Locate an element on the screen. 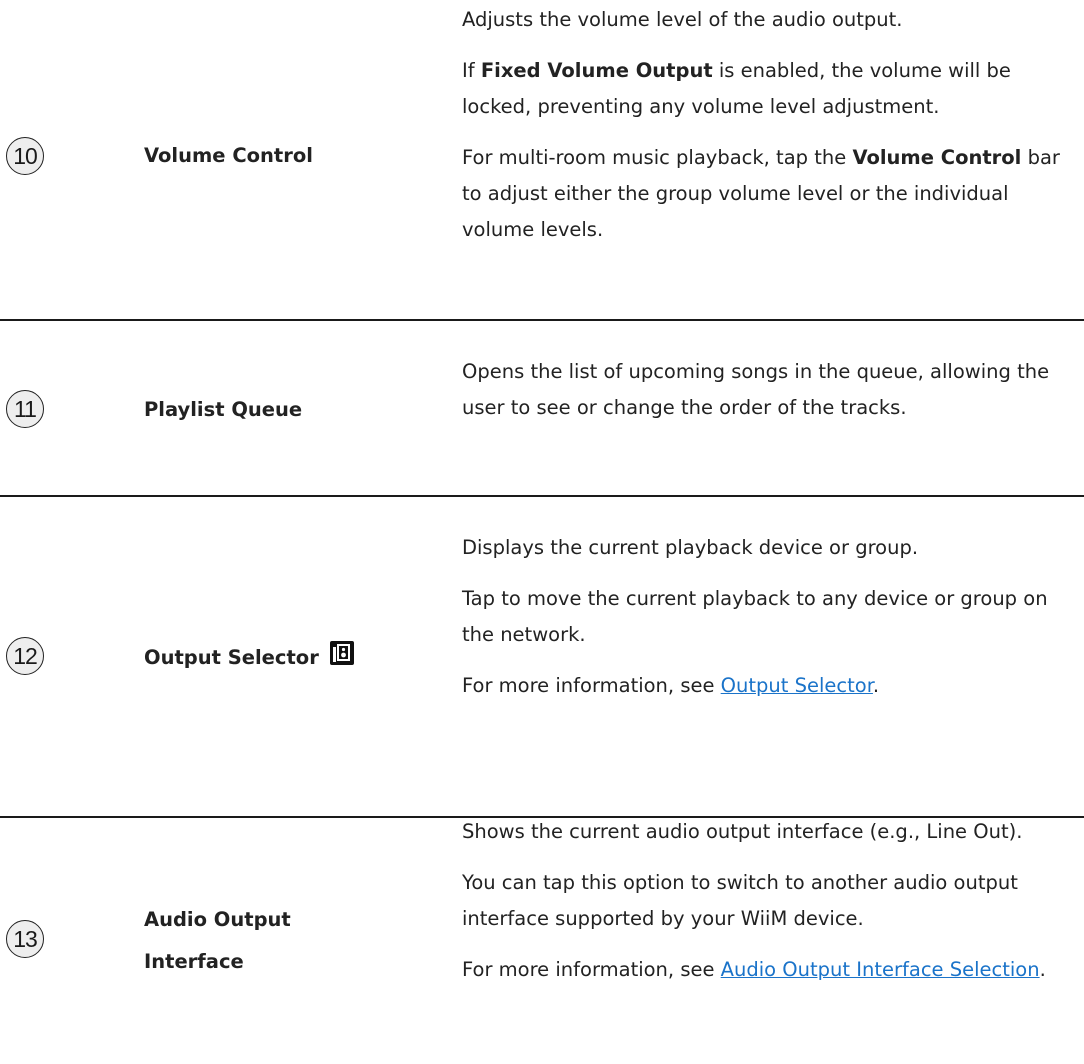 The height and width of the screenshot is (1064, 1084). audio-output-interface-selection-link: Audio Output Interface Selection is located at coordinates (880, 969).